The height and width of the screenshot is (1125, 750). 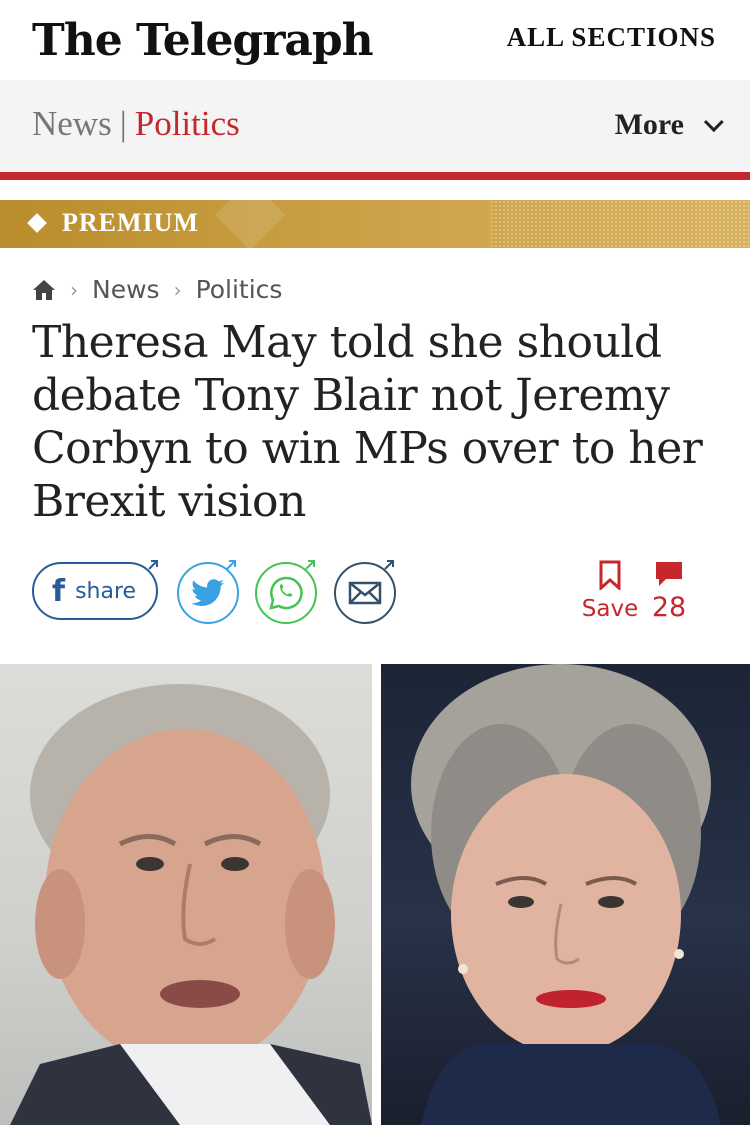 I want to click on breadcrumb-politics: Politics, so click(x=239, y=289).